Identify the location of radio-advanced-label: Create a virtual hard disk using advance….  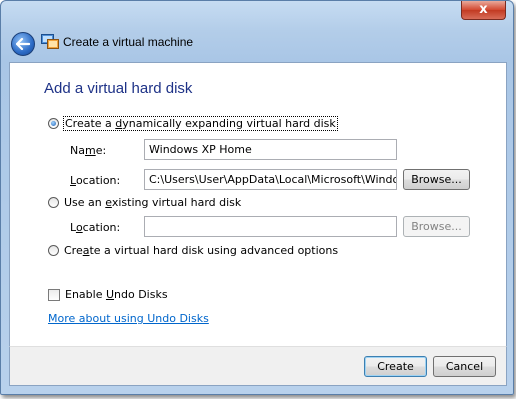
(201, 250).